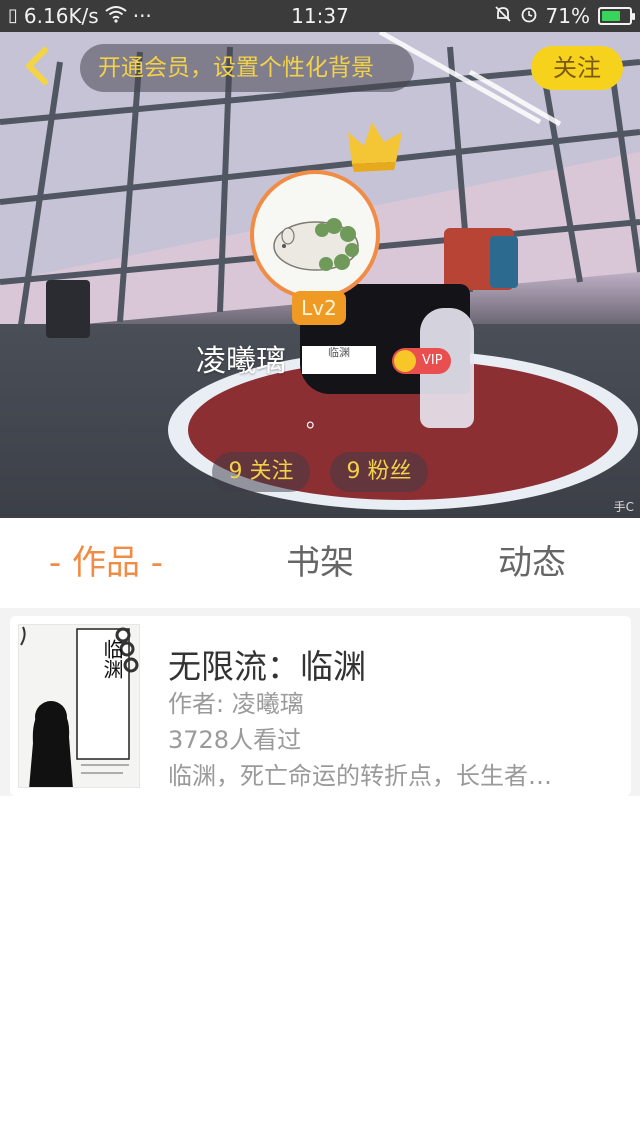 This screenshot has height=1138, width=640. What do you see at coordinates (247, 68) in the screenshot?
I see `vip-background-prompt: 开通会员，设置个性化背景` at bounding box center [247, 68].